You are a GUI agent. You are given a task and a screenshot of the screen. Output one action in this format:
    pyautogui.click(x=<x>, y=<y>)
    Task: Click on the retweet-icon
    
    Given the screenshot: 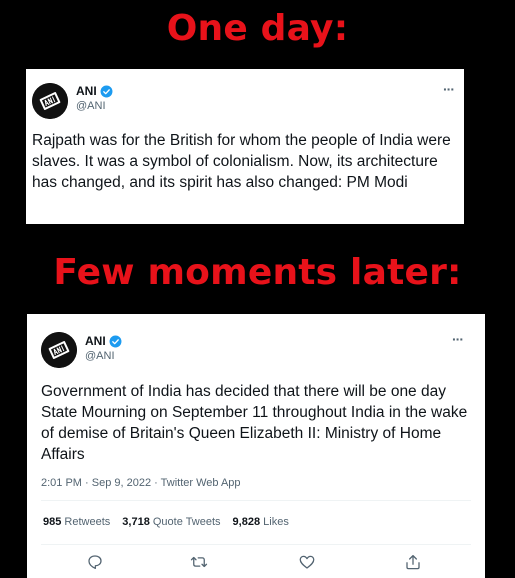 What is the action you would take?
    pyautogui.click(x=199, y=562)
    